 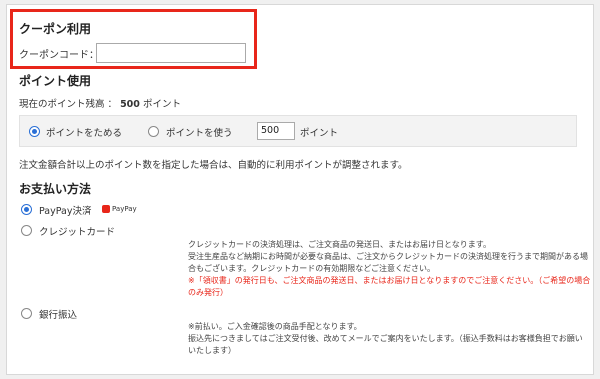 I want to click on label-save-points: ポイントをためる, so click(x=84, y=132).